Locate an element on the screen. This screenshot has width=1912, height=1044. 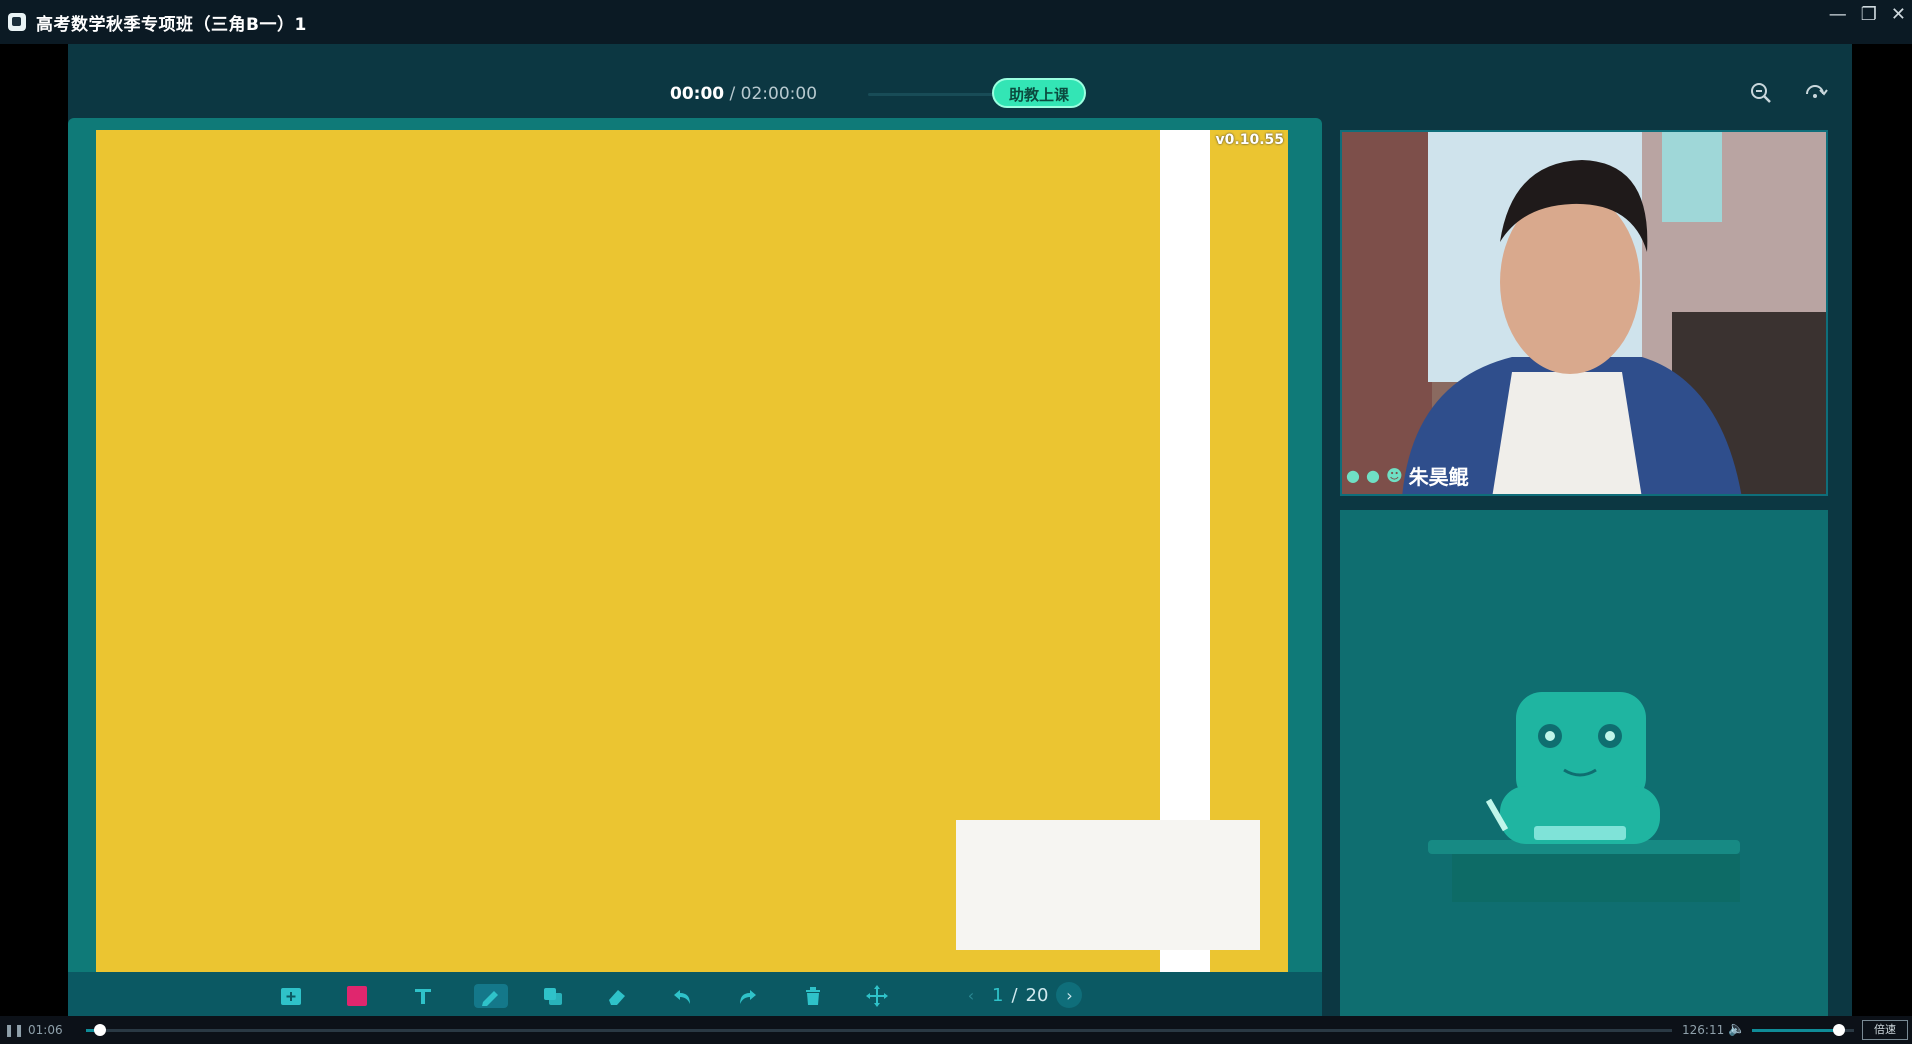
volume-fill is located at coordinates (1795, 1030).